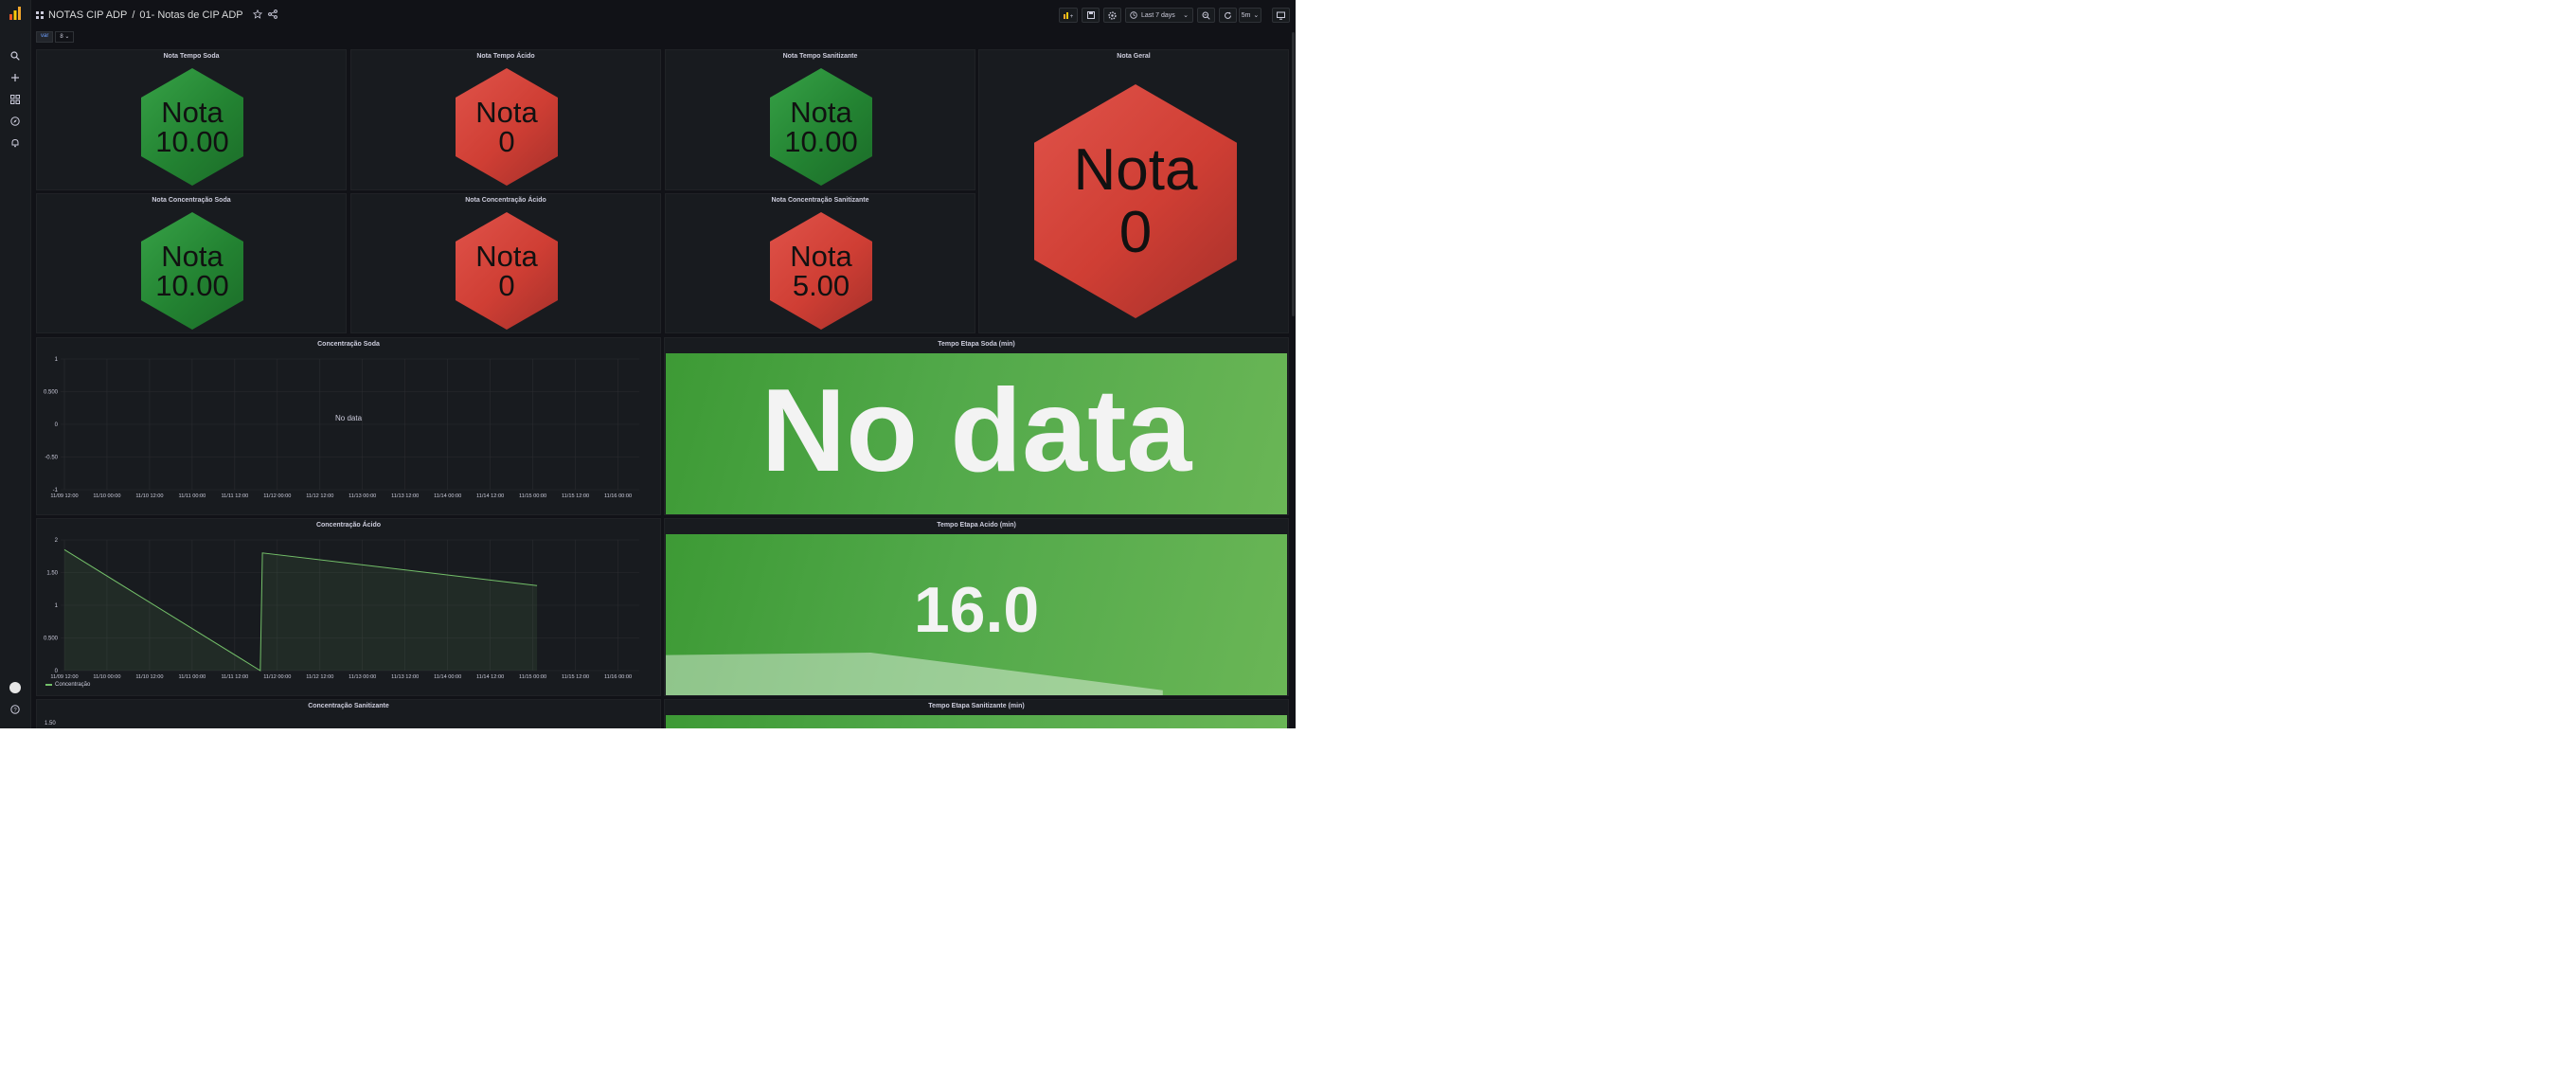 This screenshot has height=1076, width=2576. I want to click on y-axis-tick: 2, so click(57, 541).